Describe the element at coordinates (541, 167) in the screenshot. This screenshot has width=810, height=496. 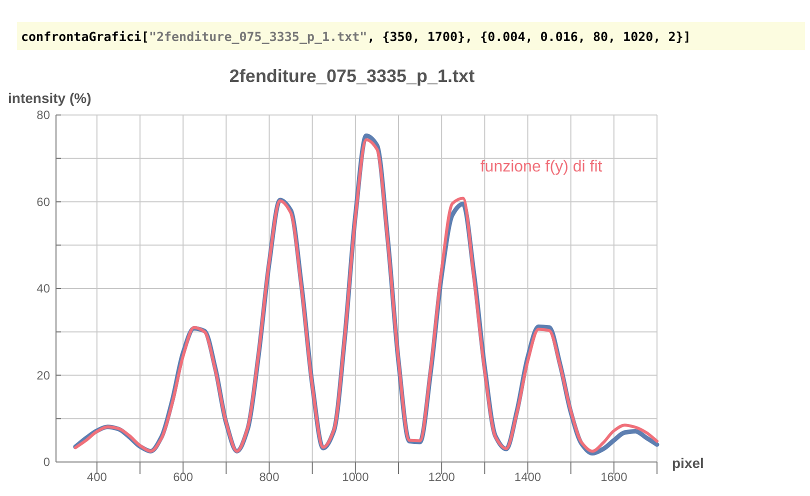
I see `series-label: funzione f(y) di fit` at that location.